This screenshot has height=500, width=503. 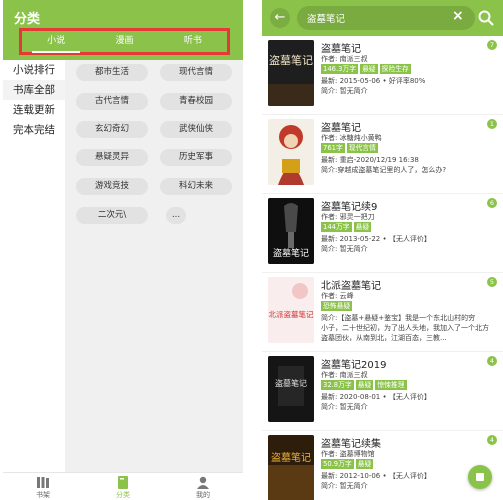 I want to click on clear-icon: ×, so click(x=458, y=16).